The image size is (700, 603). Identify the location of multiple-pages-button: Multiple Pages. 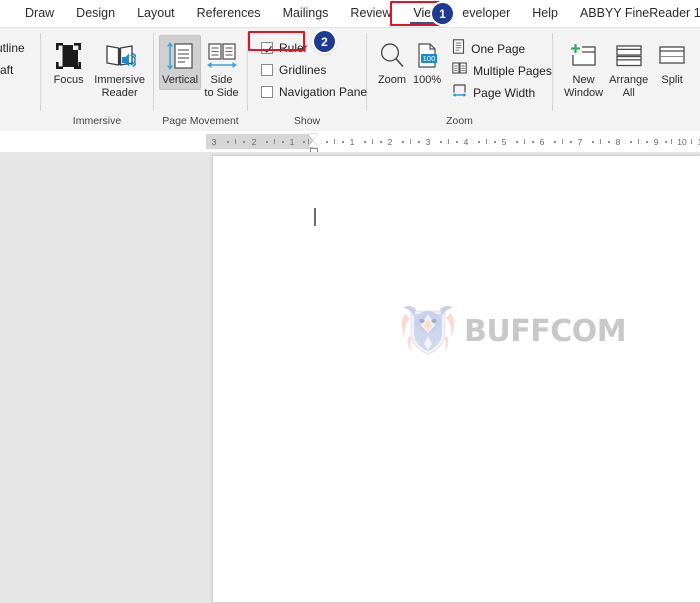
(502, 70).